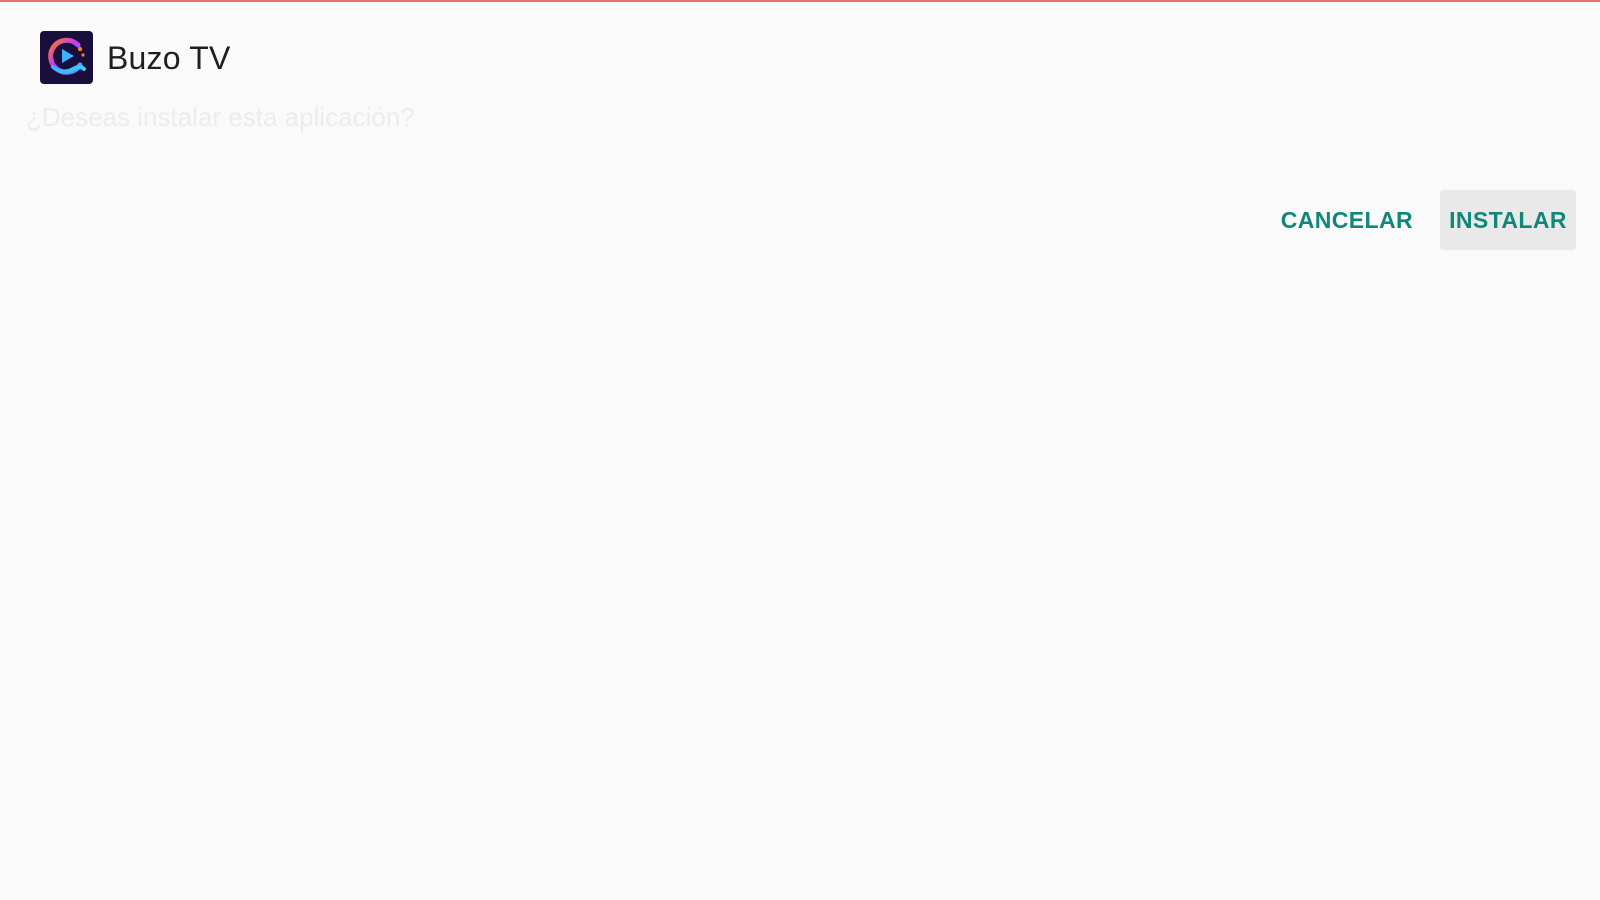 This screenshot has height=900, width=1600. What do you see at coordinates (1508, 220) in the screenshot?
I see `install-button: INSTALAR` at bounding box center [1508, 220].